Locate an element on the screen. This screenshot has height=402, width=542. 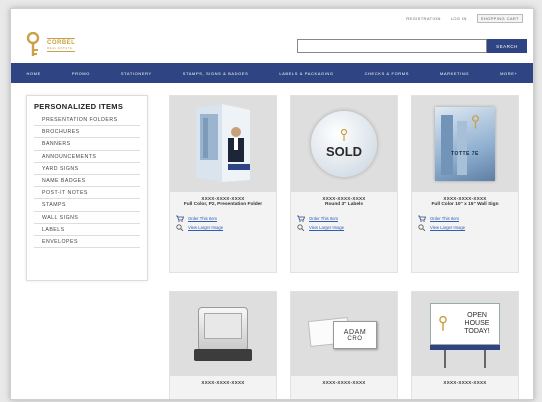
product-card: XXXX-XXXX-XXXX is located at coordinates (223, 345).